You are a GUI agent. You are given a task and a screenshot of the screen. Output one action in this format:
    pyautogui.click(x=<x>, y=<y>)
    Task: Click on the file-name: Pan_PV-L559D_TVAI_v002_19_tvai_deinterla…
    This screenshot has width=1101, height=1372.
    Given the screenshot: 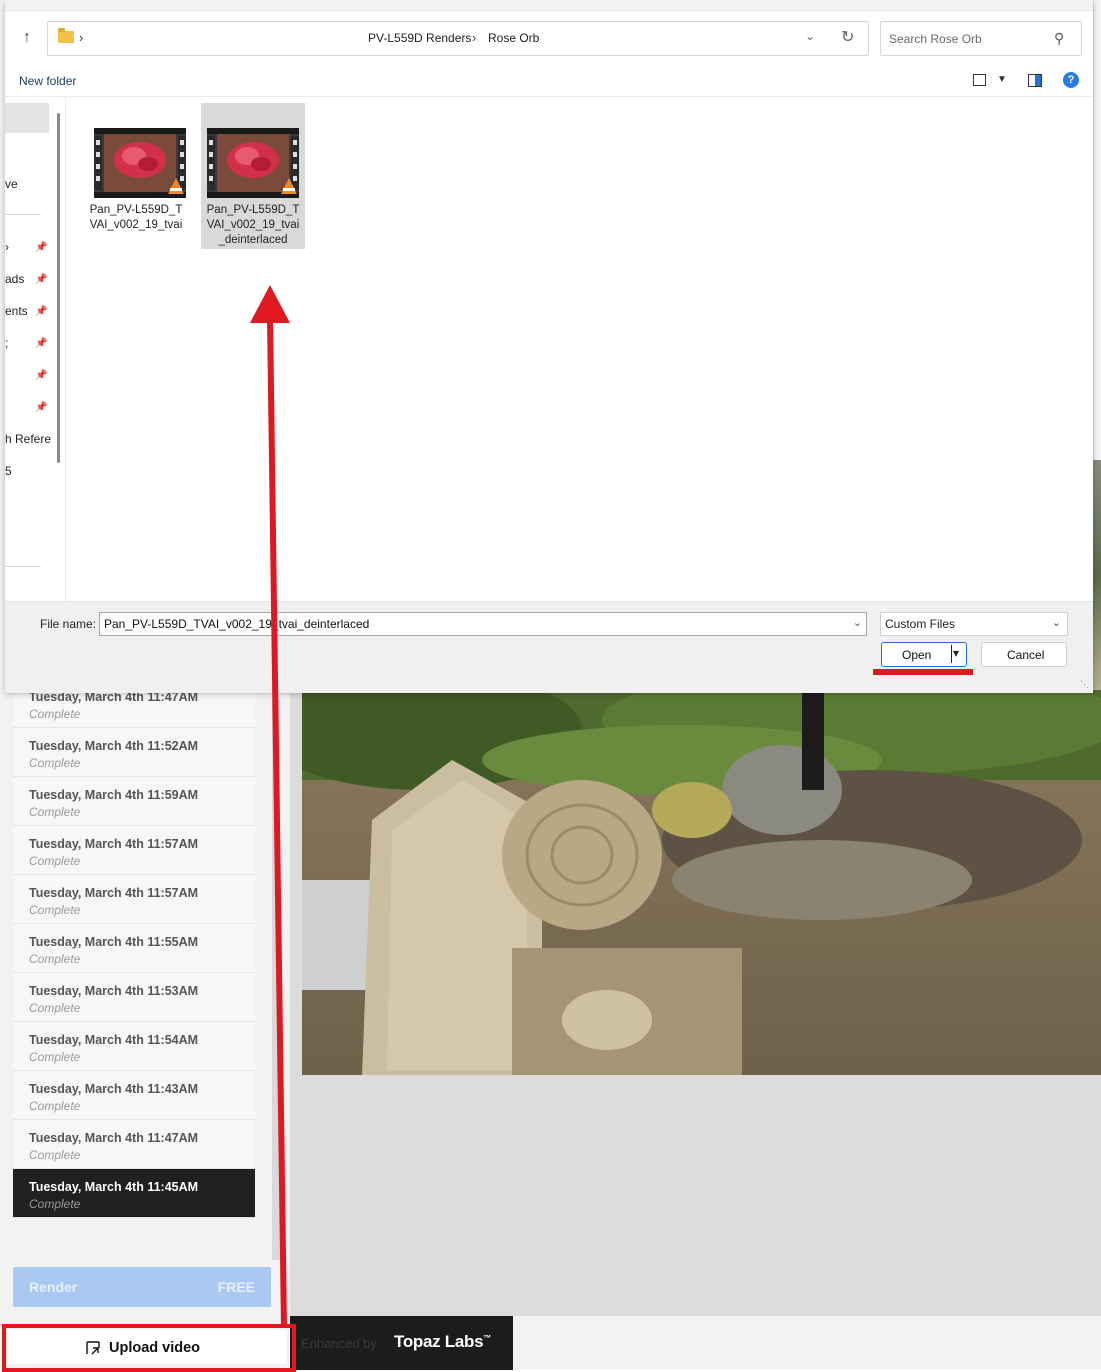 What is the action you would take?
    pyautogui.click(x=253, y=225)
    